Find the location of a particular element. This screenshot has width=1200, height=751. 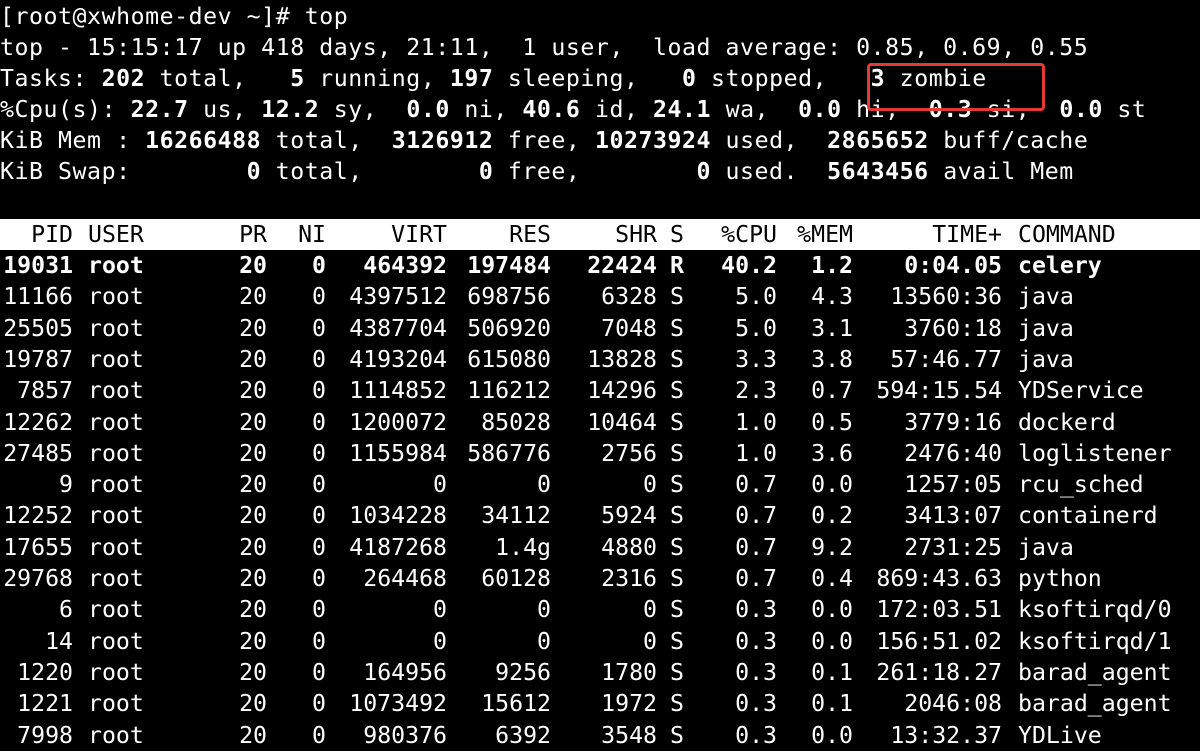

swap-segment: 0 is located at coordinates (704, 171).